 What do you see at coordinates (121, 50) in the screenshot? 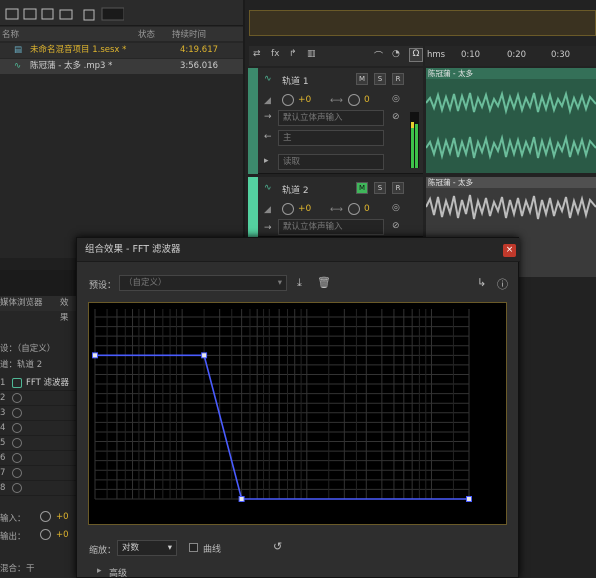
I see `file-row-session: ▤ 未命名混音项目 1.sesx * 4:19.617` at bounding box center [121, 50].